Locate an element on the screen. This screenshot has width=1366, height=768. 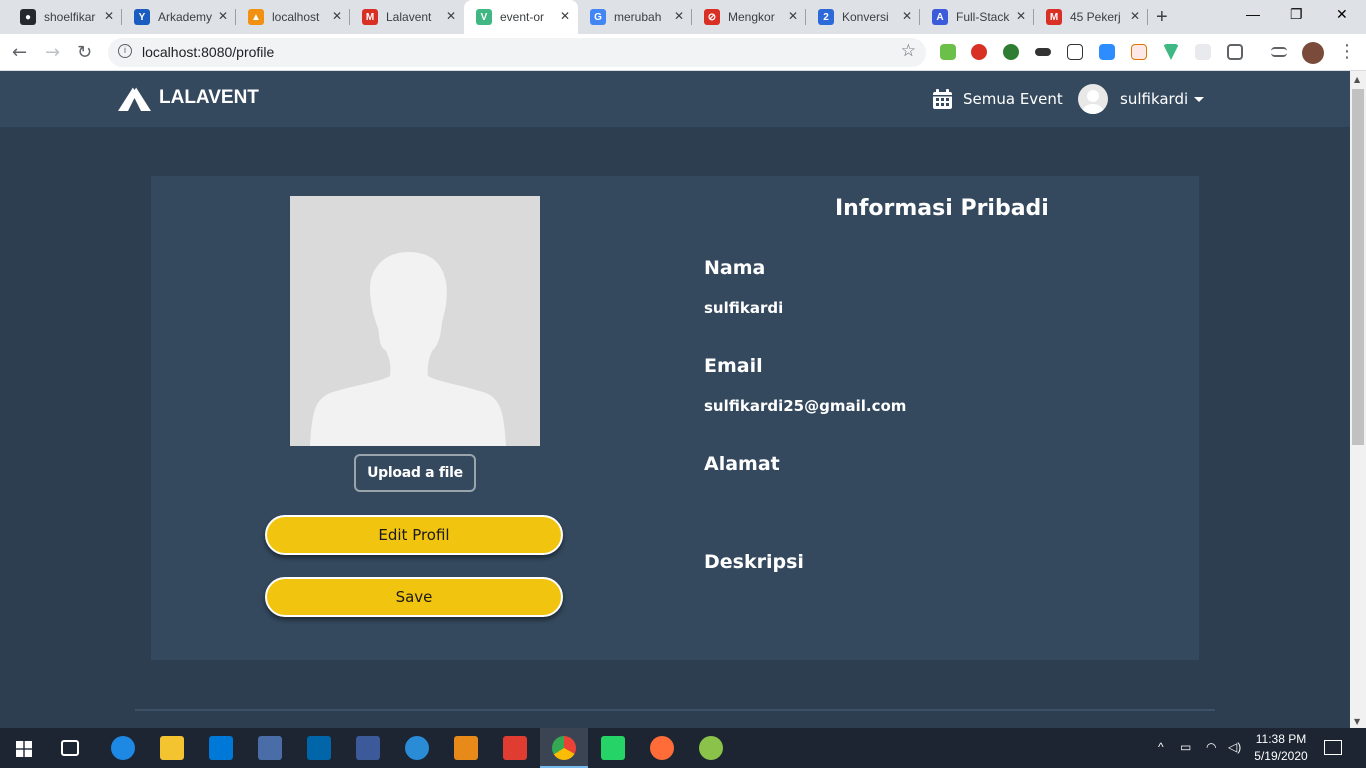
scrollbar-thumb is located at coordinates (1358, 267).